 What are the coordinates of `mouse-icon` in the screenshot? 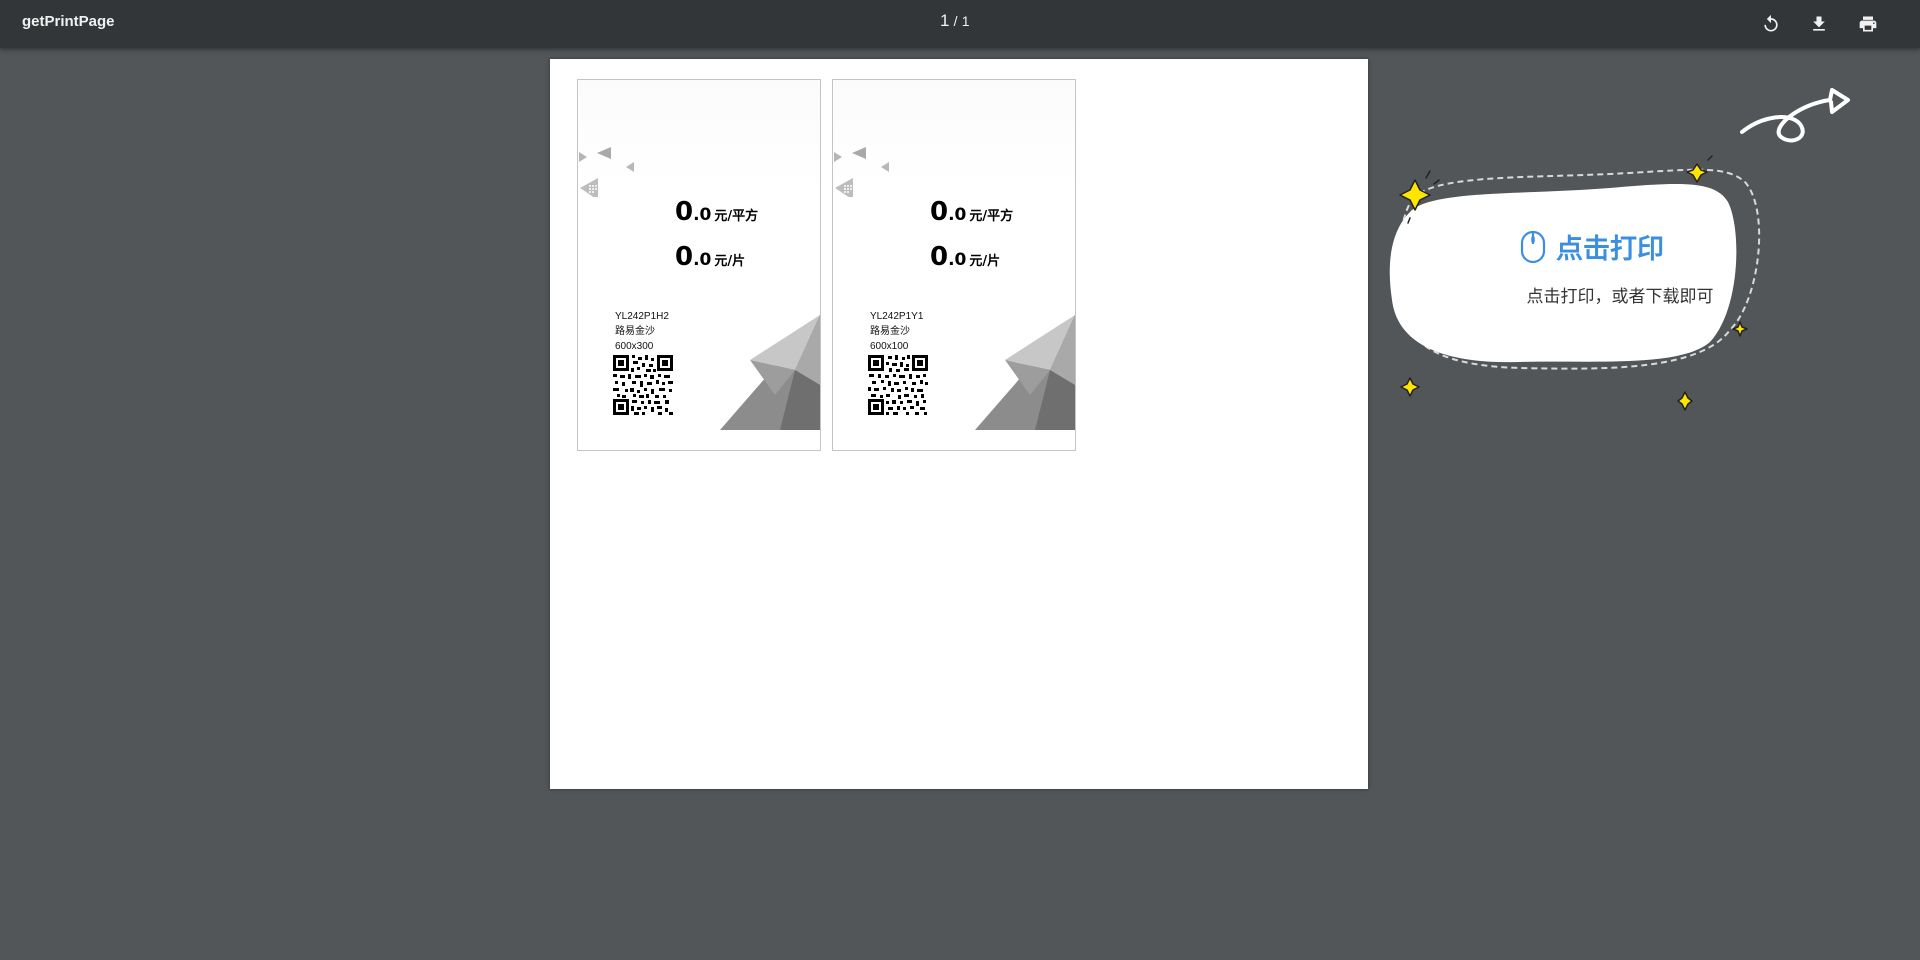 It's located at (1533, 247).